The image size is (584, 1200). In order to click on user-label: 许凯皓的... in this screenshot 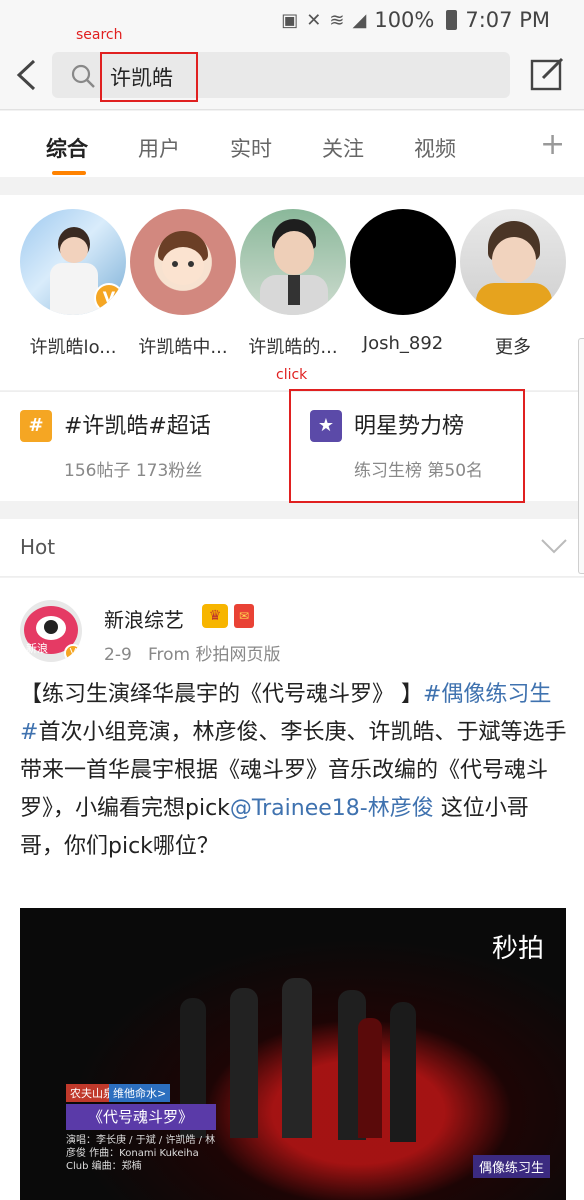, I will do `click(293, 347)`.